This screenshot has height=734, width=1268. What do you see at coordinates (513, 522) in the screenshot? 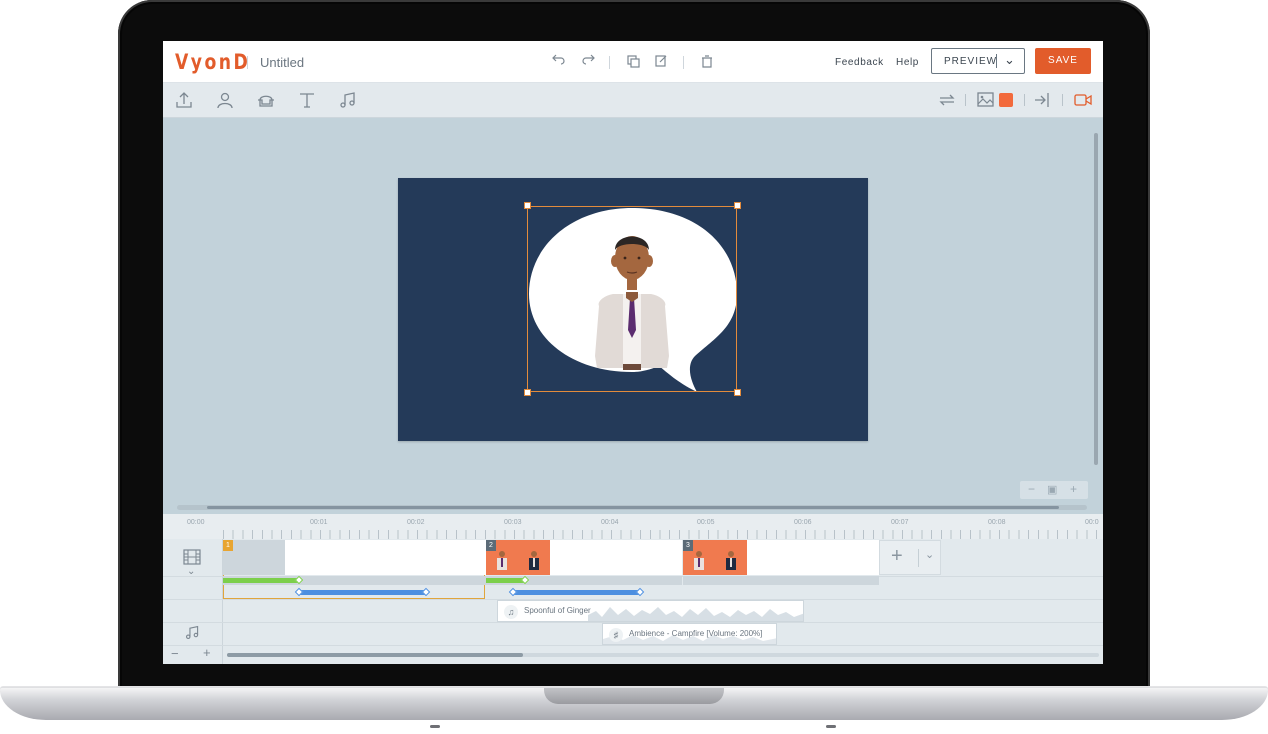
I see `ruler-label: 00:03` at bounding box center [513, 522].